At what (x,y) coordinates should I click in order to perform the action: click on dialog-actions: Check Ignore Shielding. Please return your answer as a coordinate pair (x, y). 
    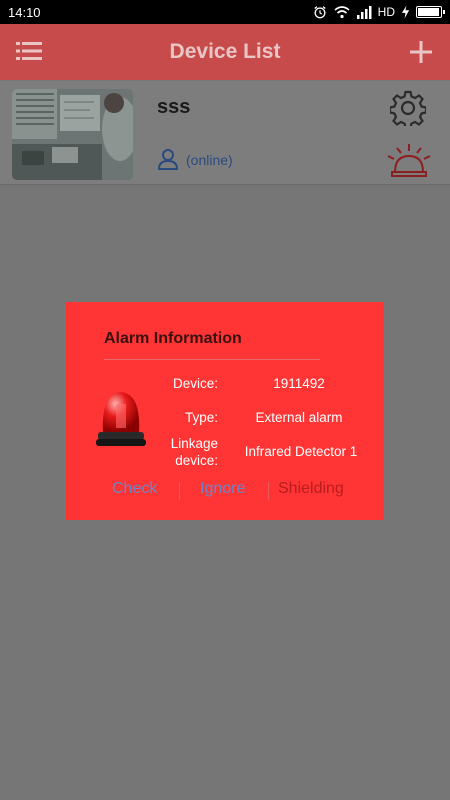
    Looking at the image, I should click on (225, 491).